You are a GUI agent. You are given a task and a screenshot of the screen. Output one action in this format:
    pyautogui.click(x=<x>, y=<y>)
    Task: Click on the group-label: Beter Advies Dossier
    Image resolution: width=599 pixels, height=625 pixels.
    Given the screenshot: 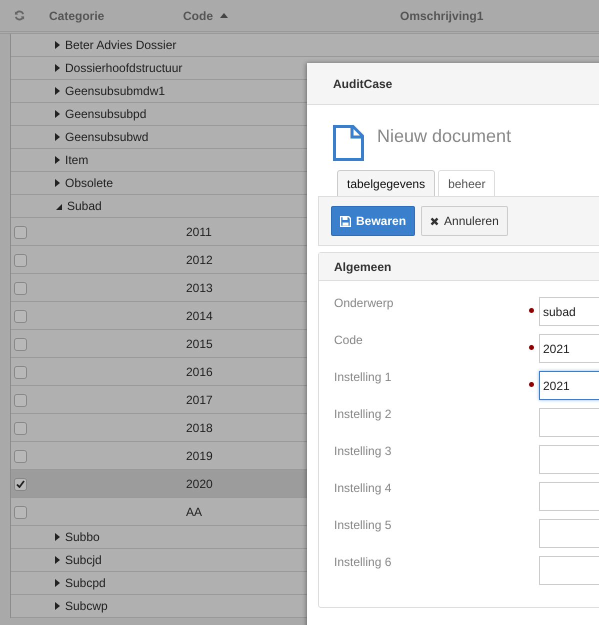 What is the action you would take?
    pyautogui.click(x=120, y=45)
    